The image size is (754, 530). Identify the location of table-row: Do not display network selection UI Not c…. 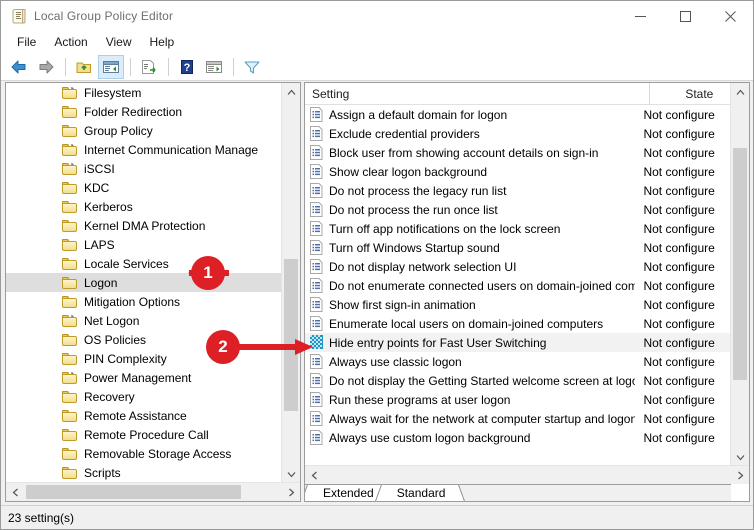
(518, 266).